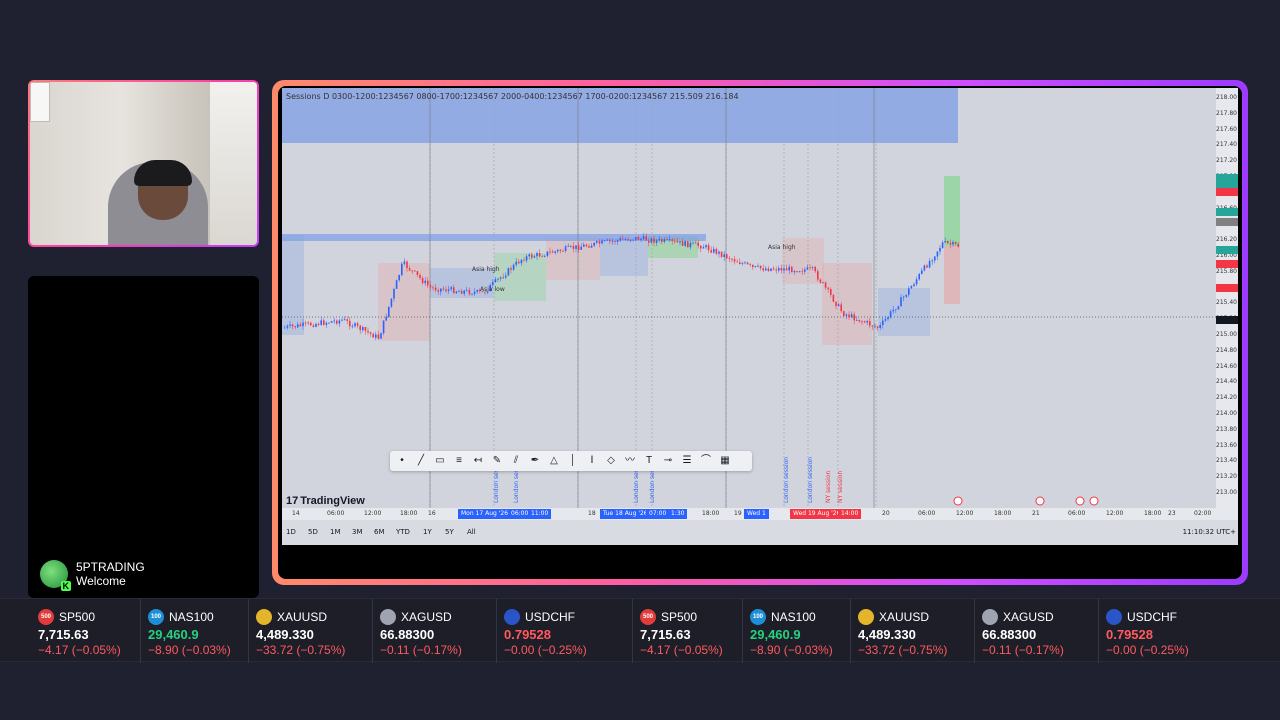 This screenshot has height=720, width=1280. Describe the element at coordinates (1226, 350) in the screenshot. I see `price-tick: 214.80` at that location.